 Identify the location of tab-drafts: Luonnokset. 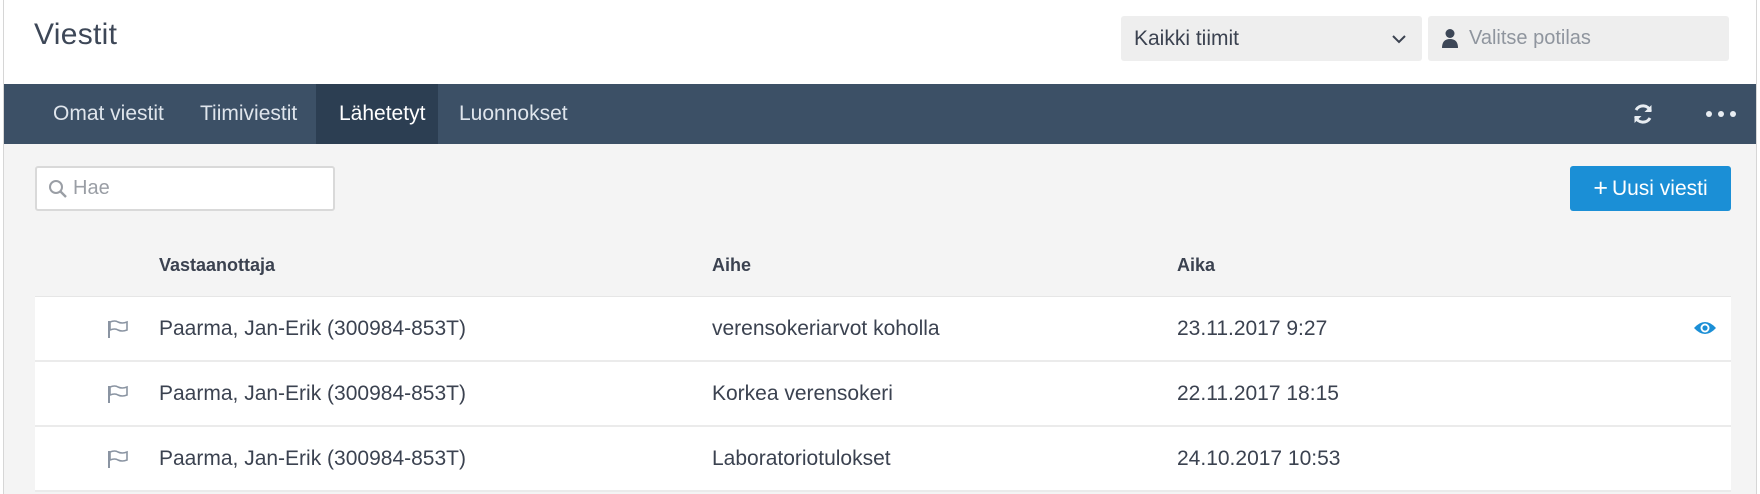
(513, 114).